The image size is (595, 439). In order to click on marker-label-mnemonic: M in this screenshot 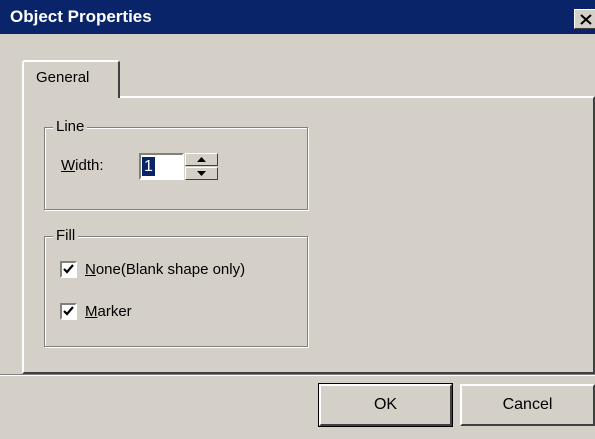, I will do `click(91, 311)`.